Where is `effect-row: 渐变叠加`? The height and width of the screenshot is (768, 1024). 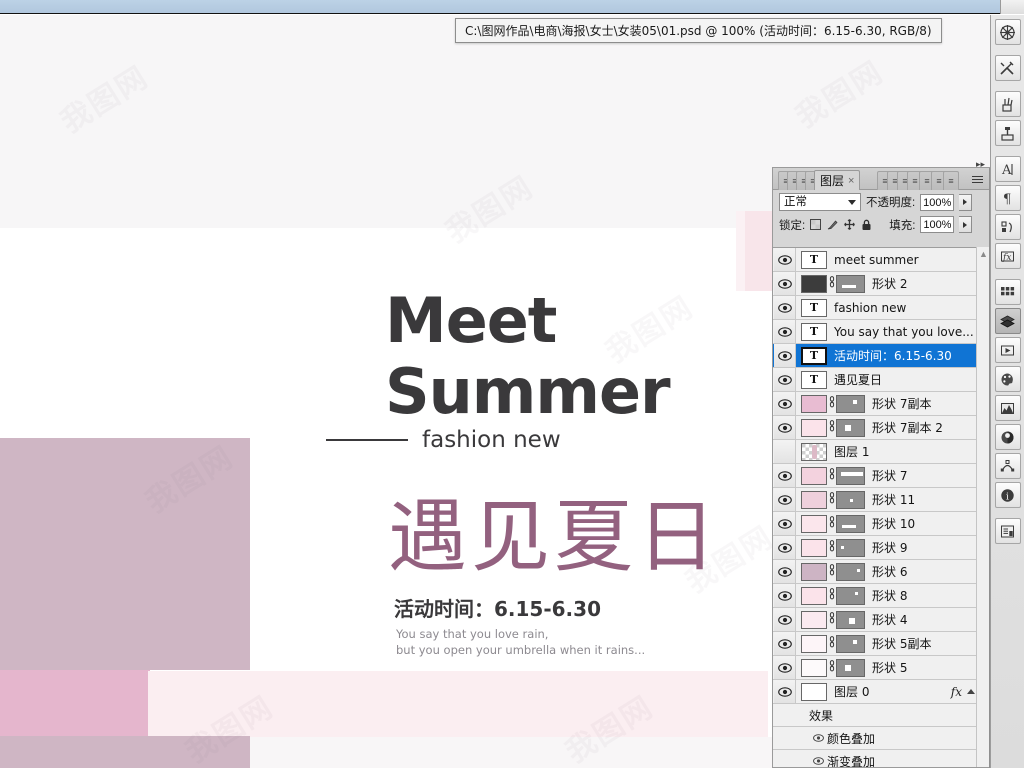 effect-row: 渐变叠加 is located at coordinates (881, 758).